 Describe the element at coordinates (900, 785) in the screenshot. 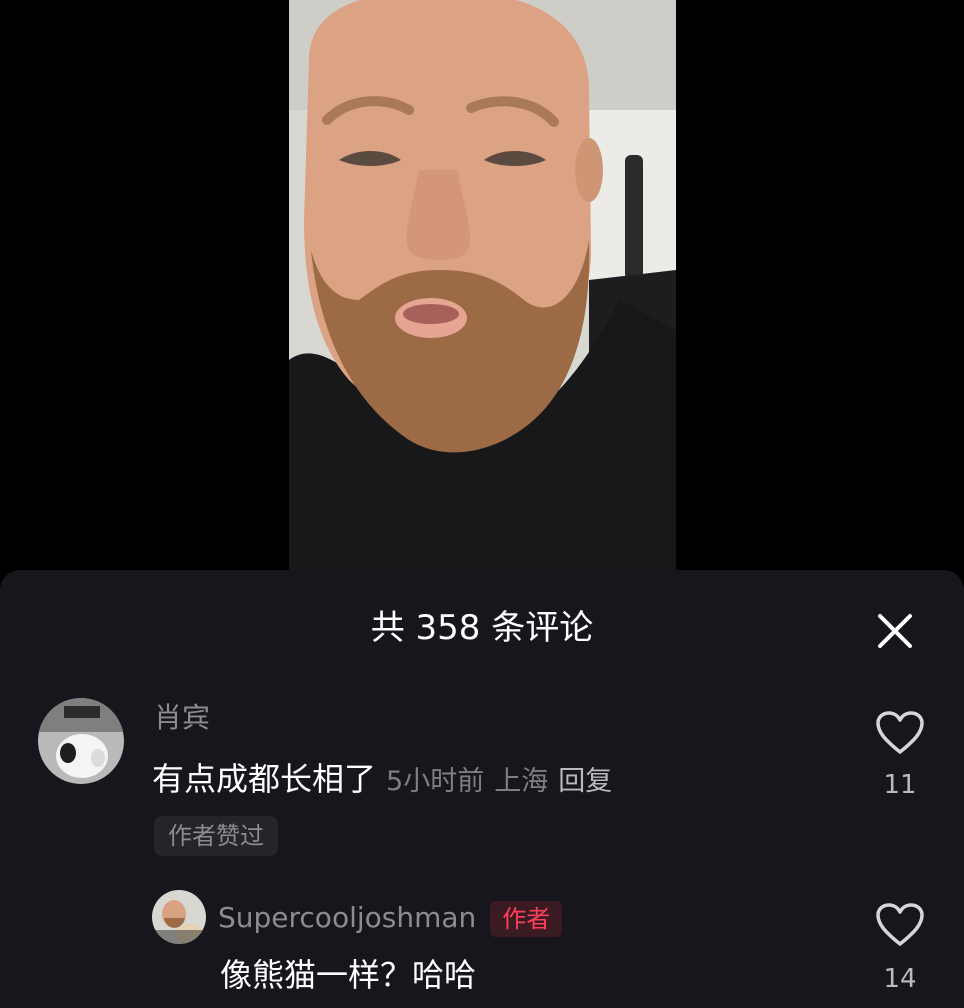

I see `like-count: 11` at that location.